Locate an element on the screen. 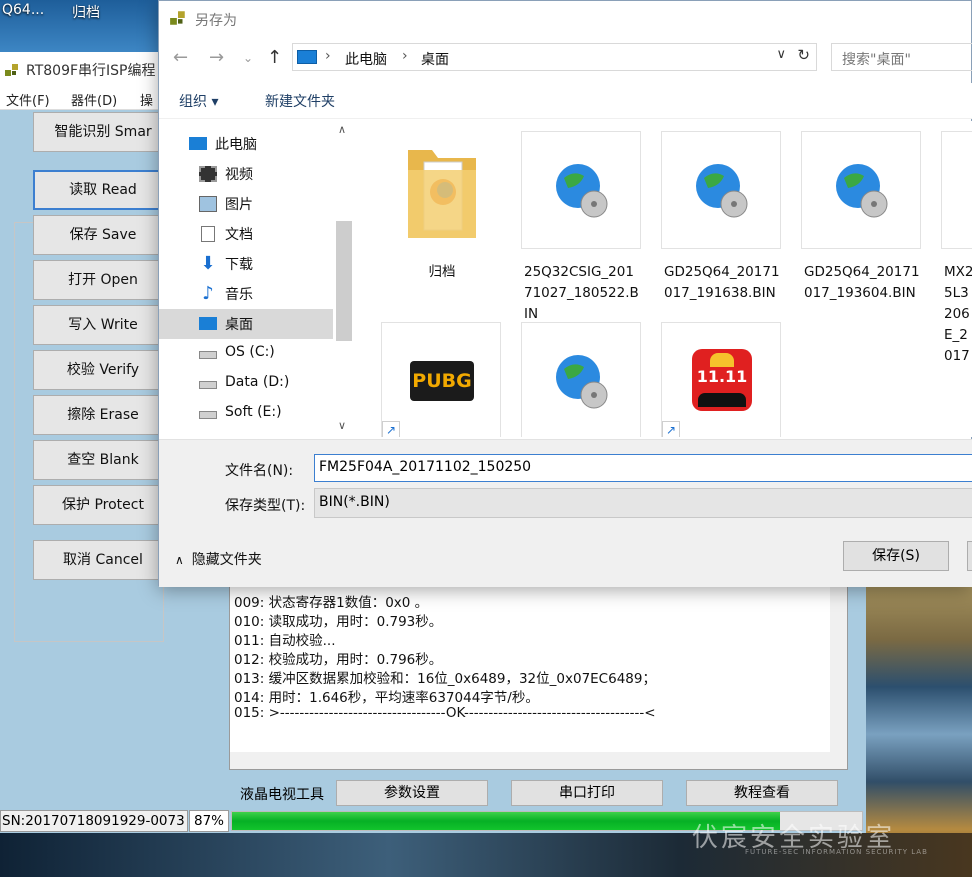  tmall-11-11-icon: 11.11 is located at coordinates (722, 380).